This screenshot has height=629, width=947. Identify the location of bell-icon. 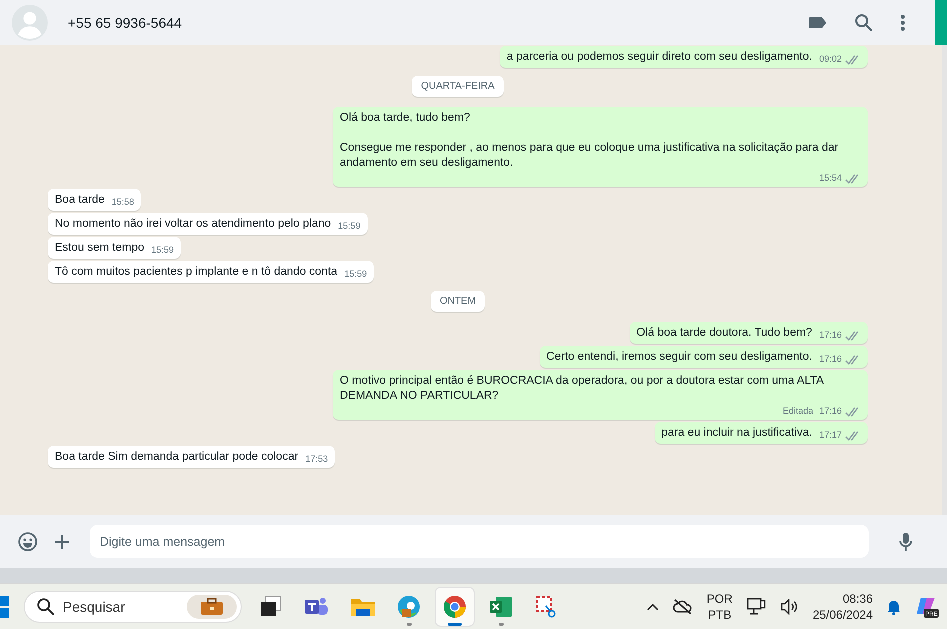
(894, 606).